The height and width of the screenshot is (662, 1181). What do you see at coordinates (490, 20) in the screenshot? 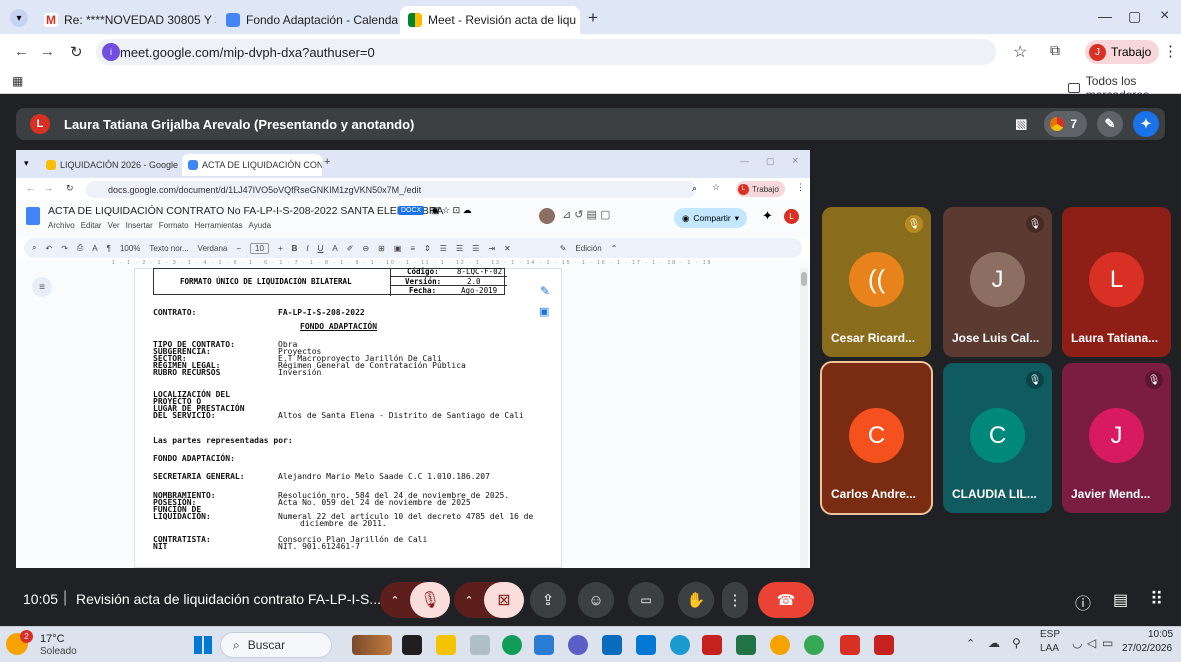
I see `tab-meet: Meet - Revisión acta de liqu ×` at bounding box center [490, 20].